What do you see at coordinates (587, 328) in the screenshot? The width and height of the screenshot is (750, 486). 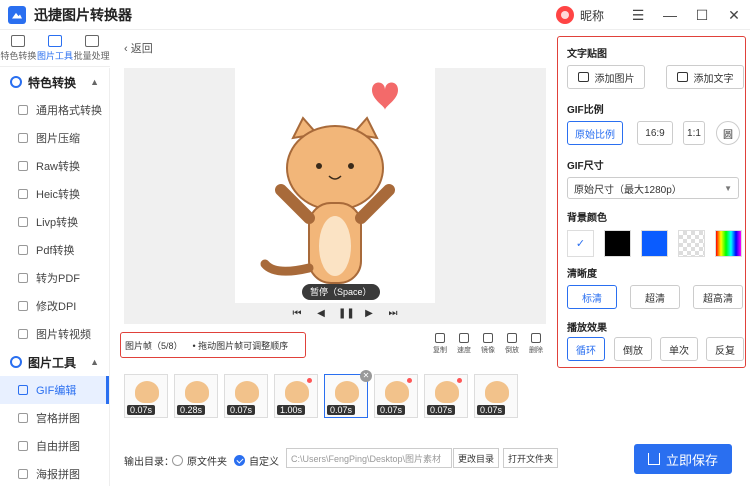 I see `section-title: 播放效果` at bounding box center [587, 328].